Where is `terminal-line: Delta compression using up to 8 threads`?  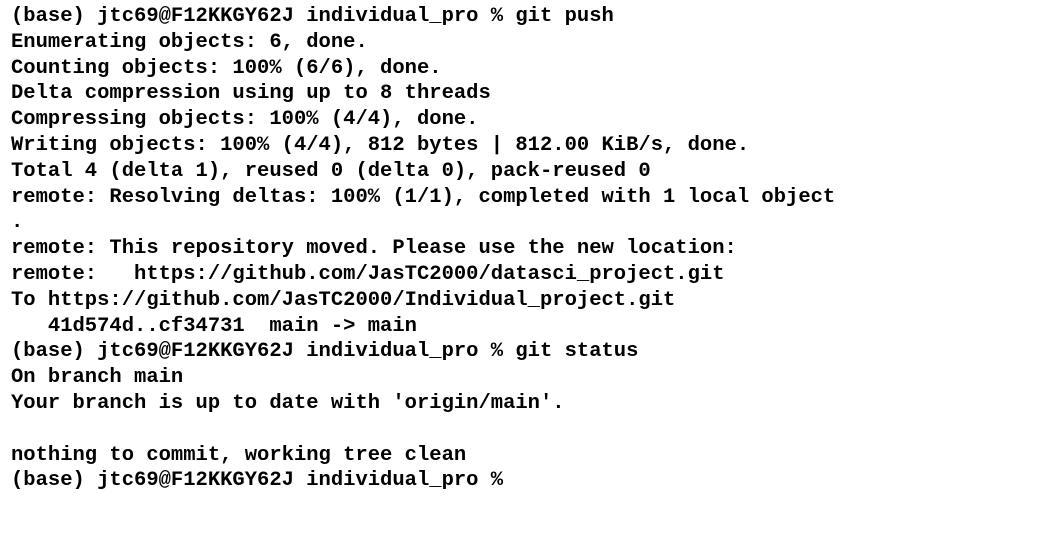
terminal-line: Delta compression using up to 8 threads is located at coordinates (251, 94).